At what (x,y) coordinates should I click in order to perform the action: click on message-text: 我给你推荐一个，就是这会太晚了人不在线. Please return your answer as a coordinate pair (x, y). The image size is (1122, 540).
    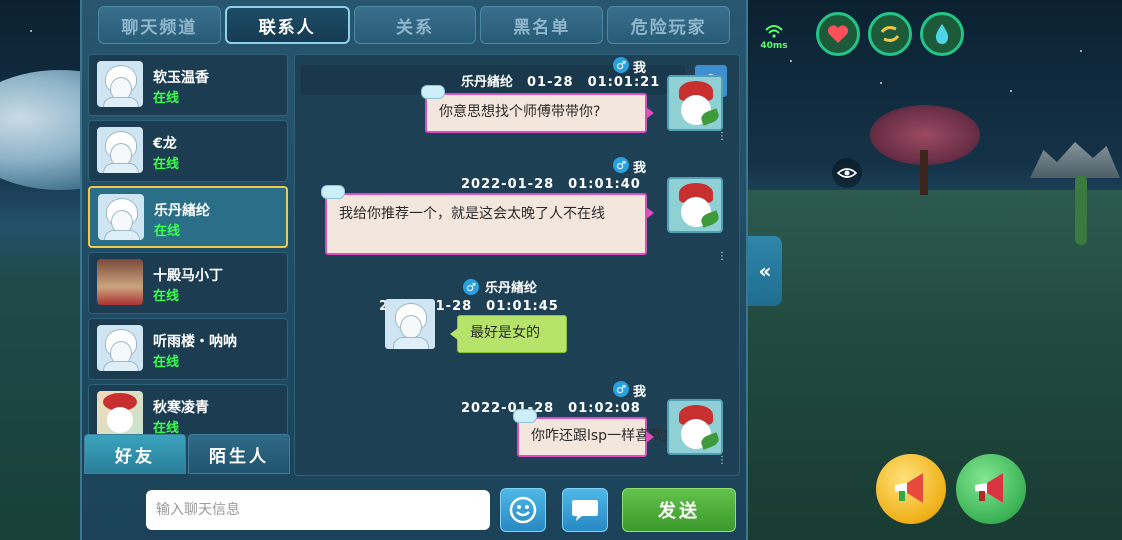
    Looking at the image, I should click on (472, 214).